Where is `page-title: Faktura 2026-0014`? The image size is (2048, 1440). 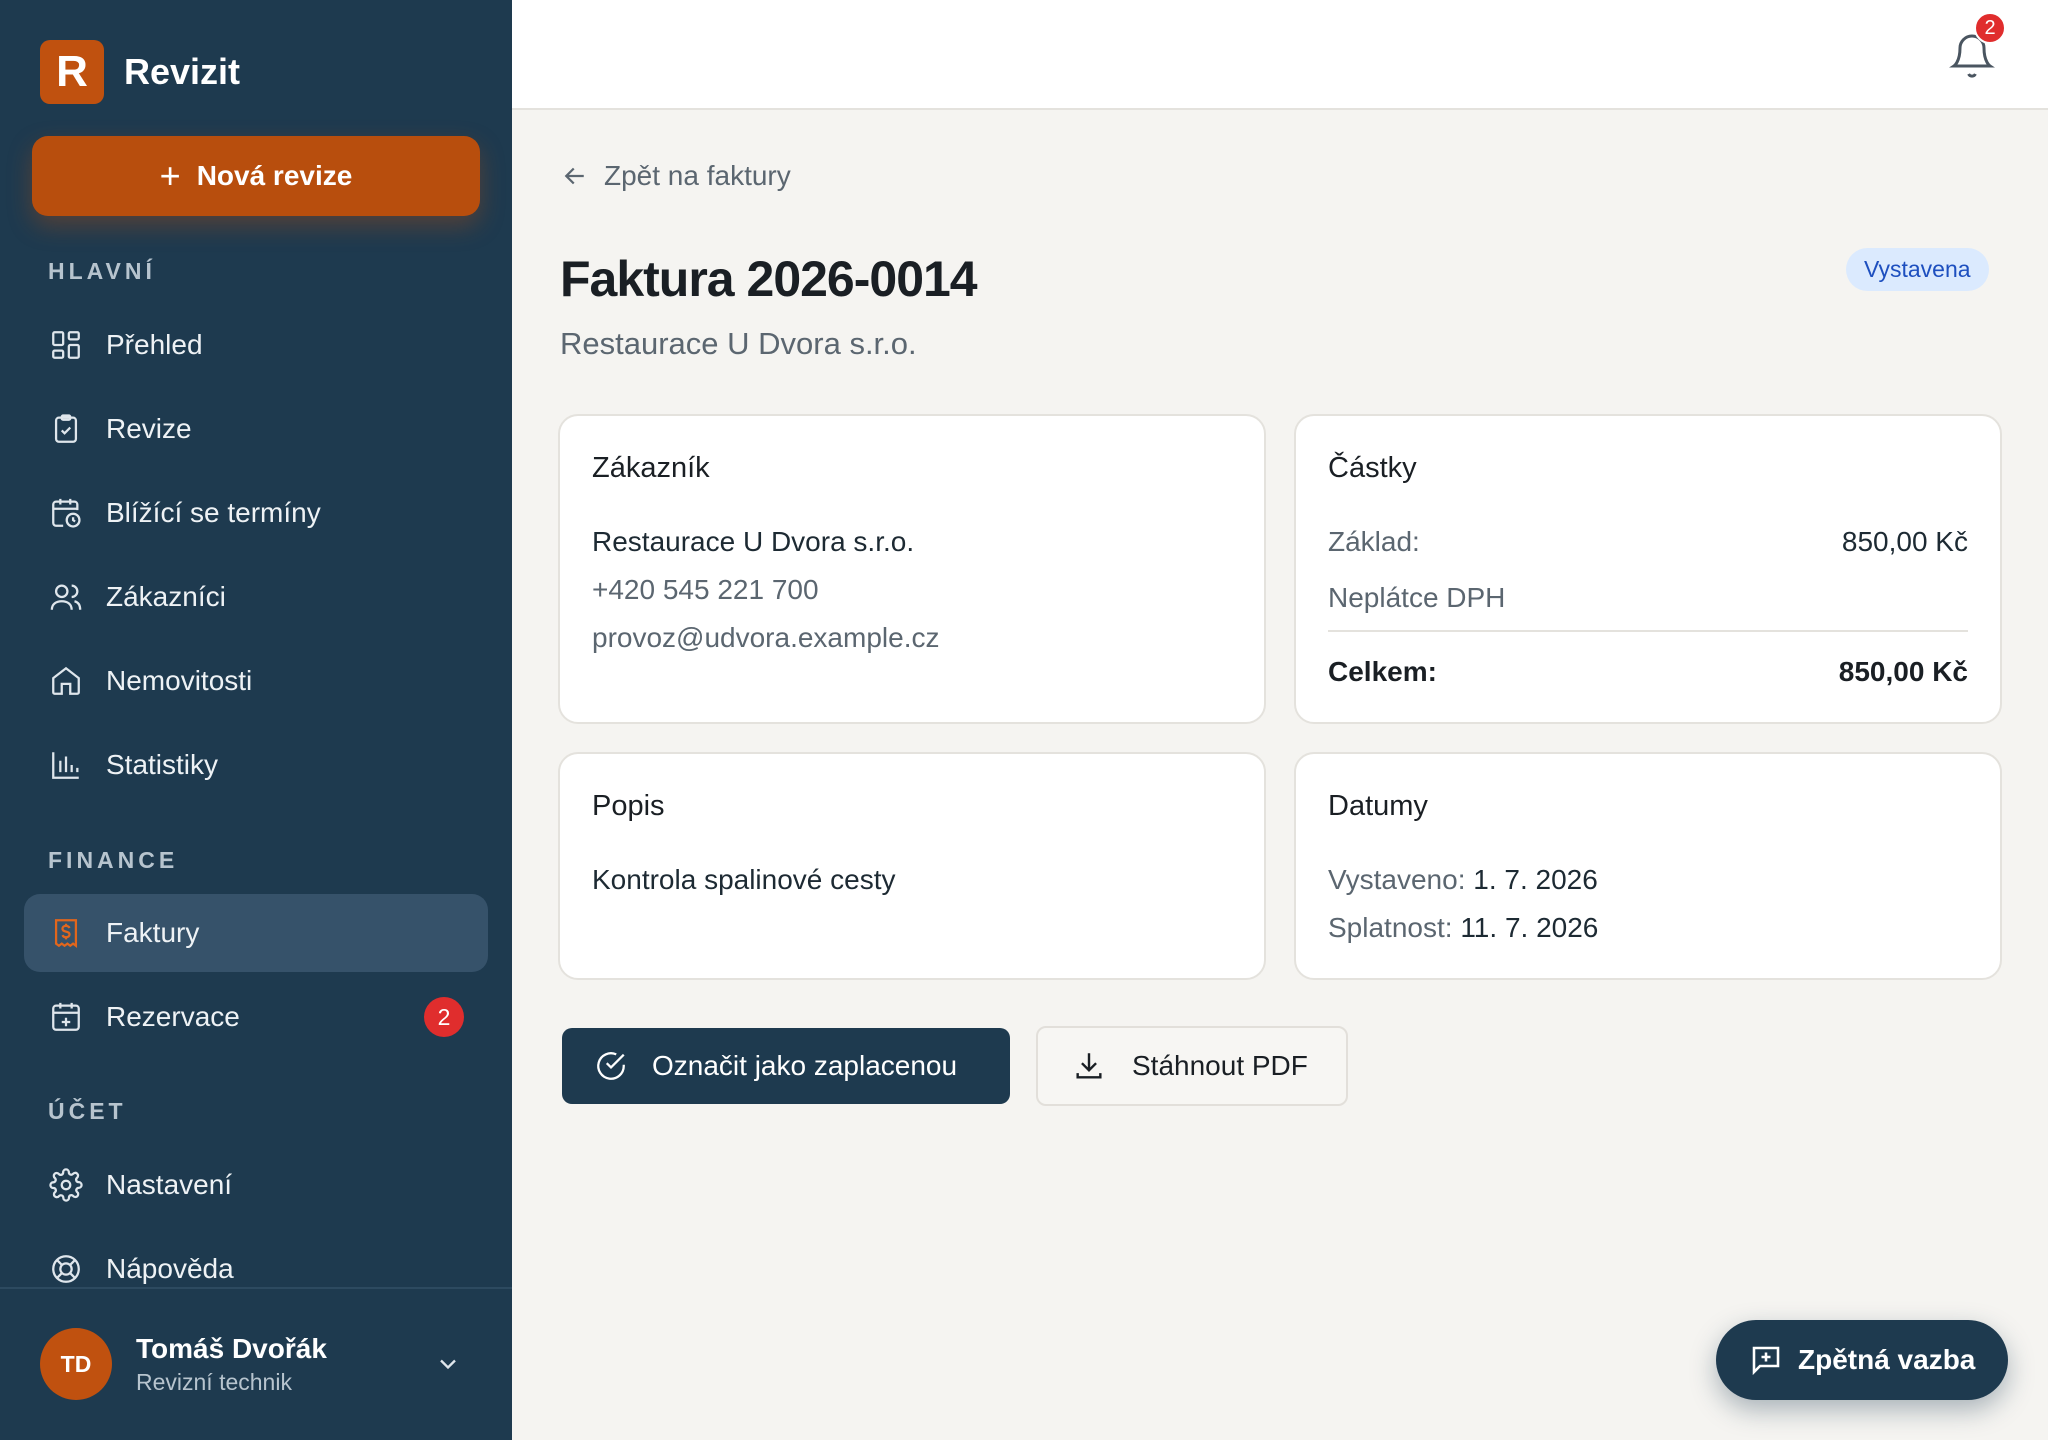 page-title: Faktura 2026-0014 is located at coordinates (769, 279).